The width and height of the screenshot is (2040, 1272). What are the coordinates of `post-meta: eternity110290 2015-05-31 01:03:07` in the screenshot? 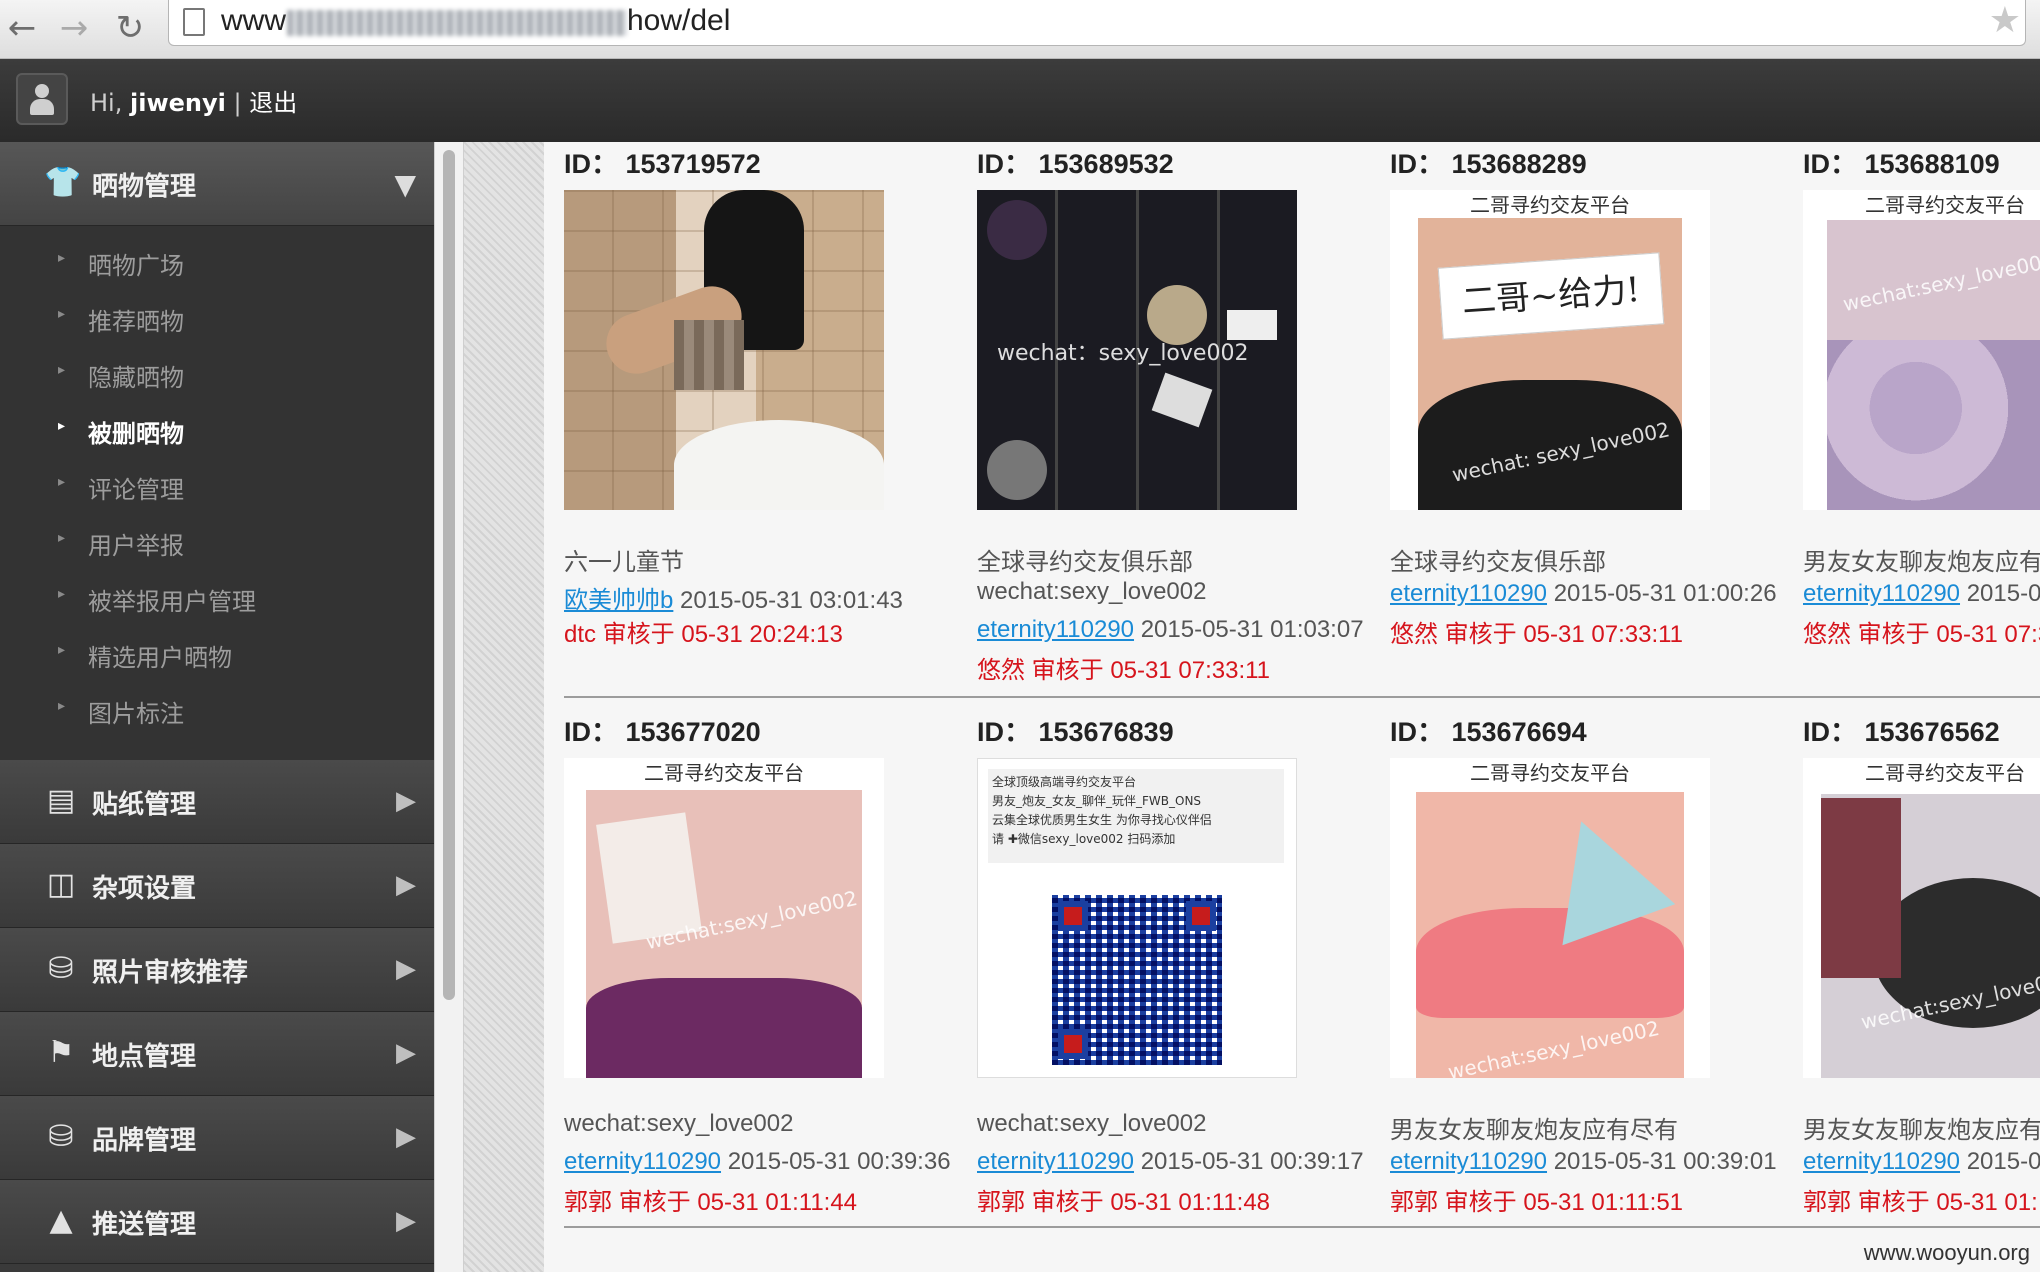 It's located at (1170, 630).